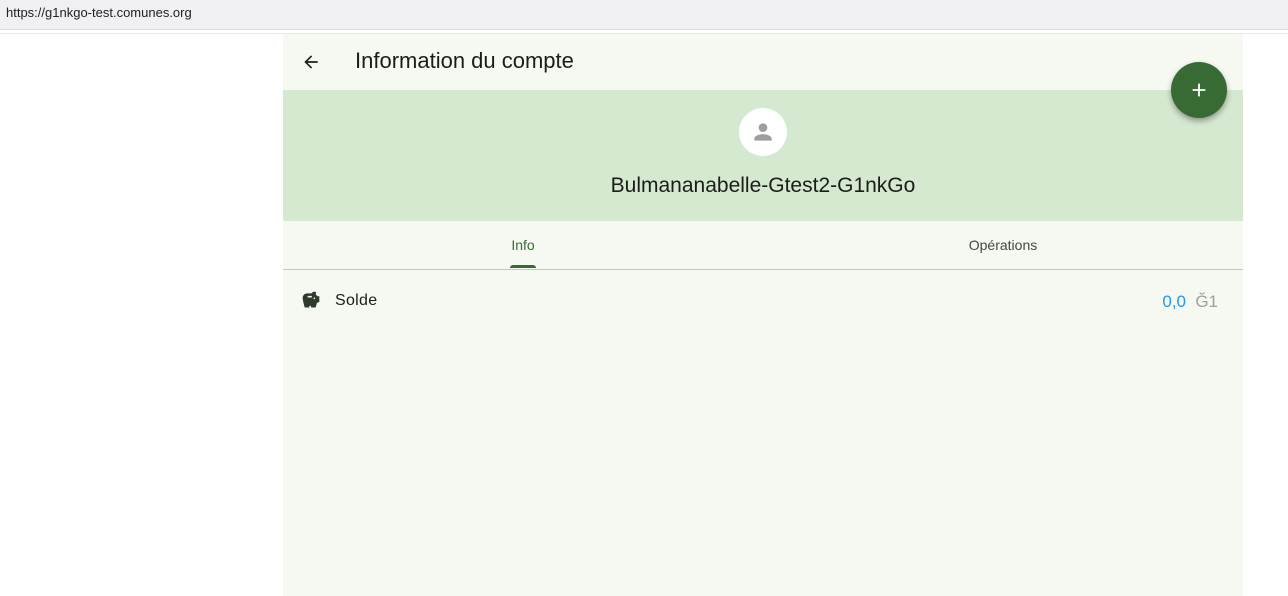 This screenshot has height=596, width=1288. Describe the element at coordinates (763, 185) in the screenshot. I see `account-name: Bulmananabelle-Gtest2-G1nkGo` at that location.